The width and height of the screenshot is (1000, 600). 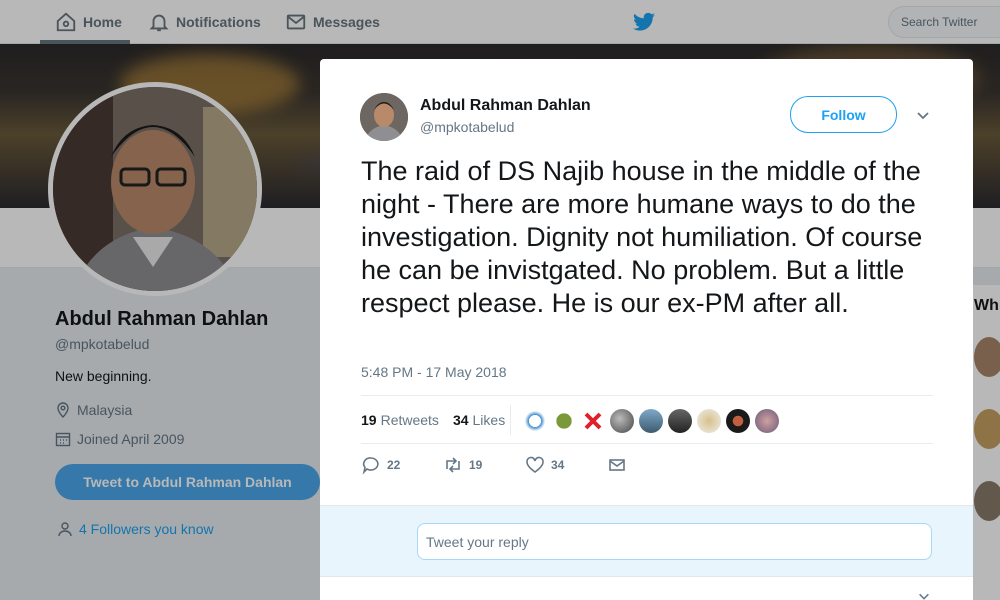 What do you see at coordinates (394, 465) in the screenshot?
I see `reply-count: 22` at bounding box center [394, 465].